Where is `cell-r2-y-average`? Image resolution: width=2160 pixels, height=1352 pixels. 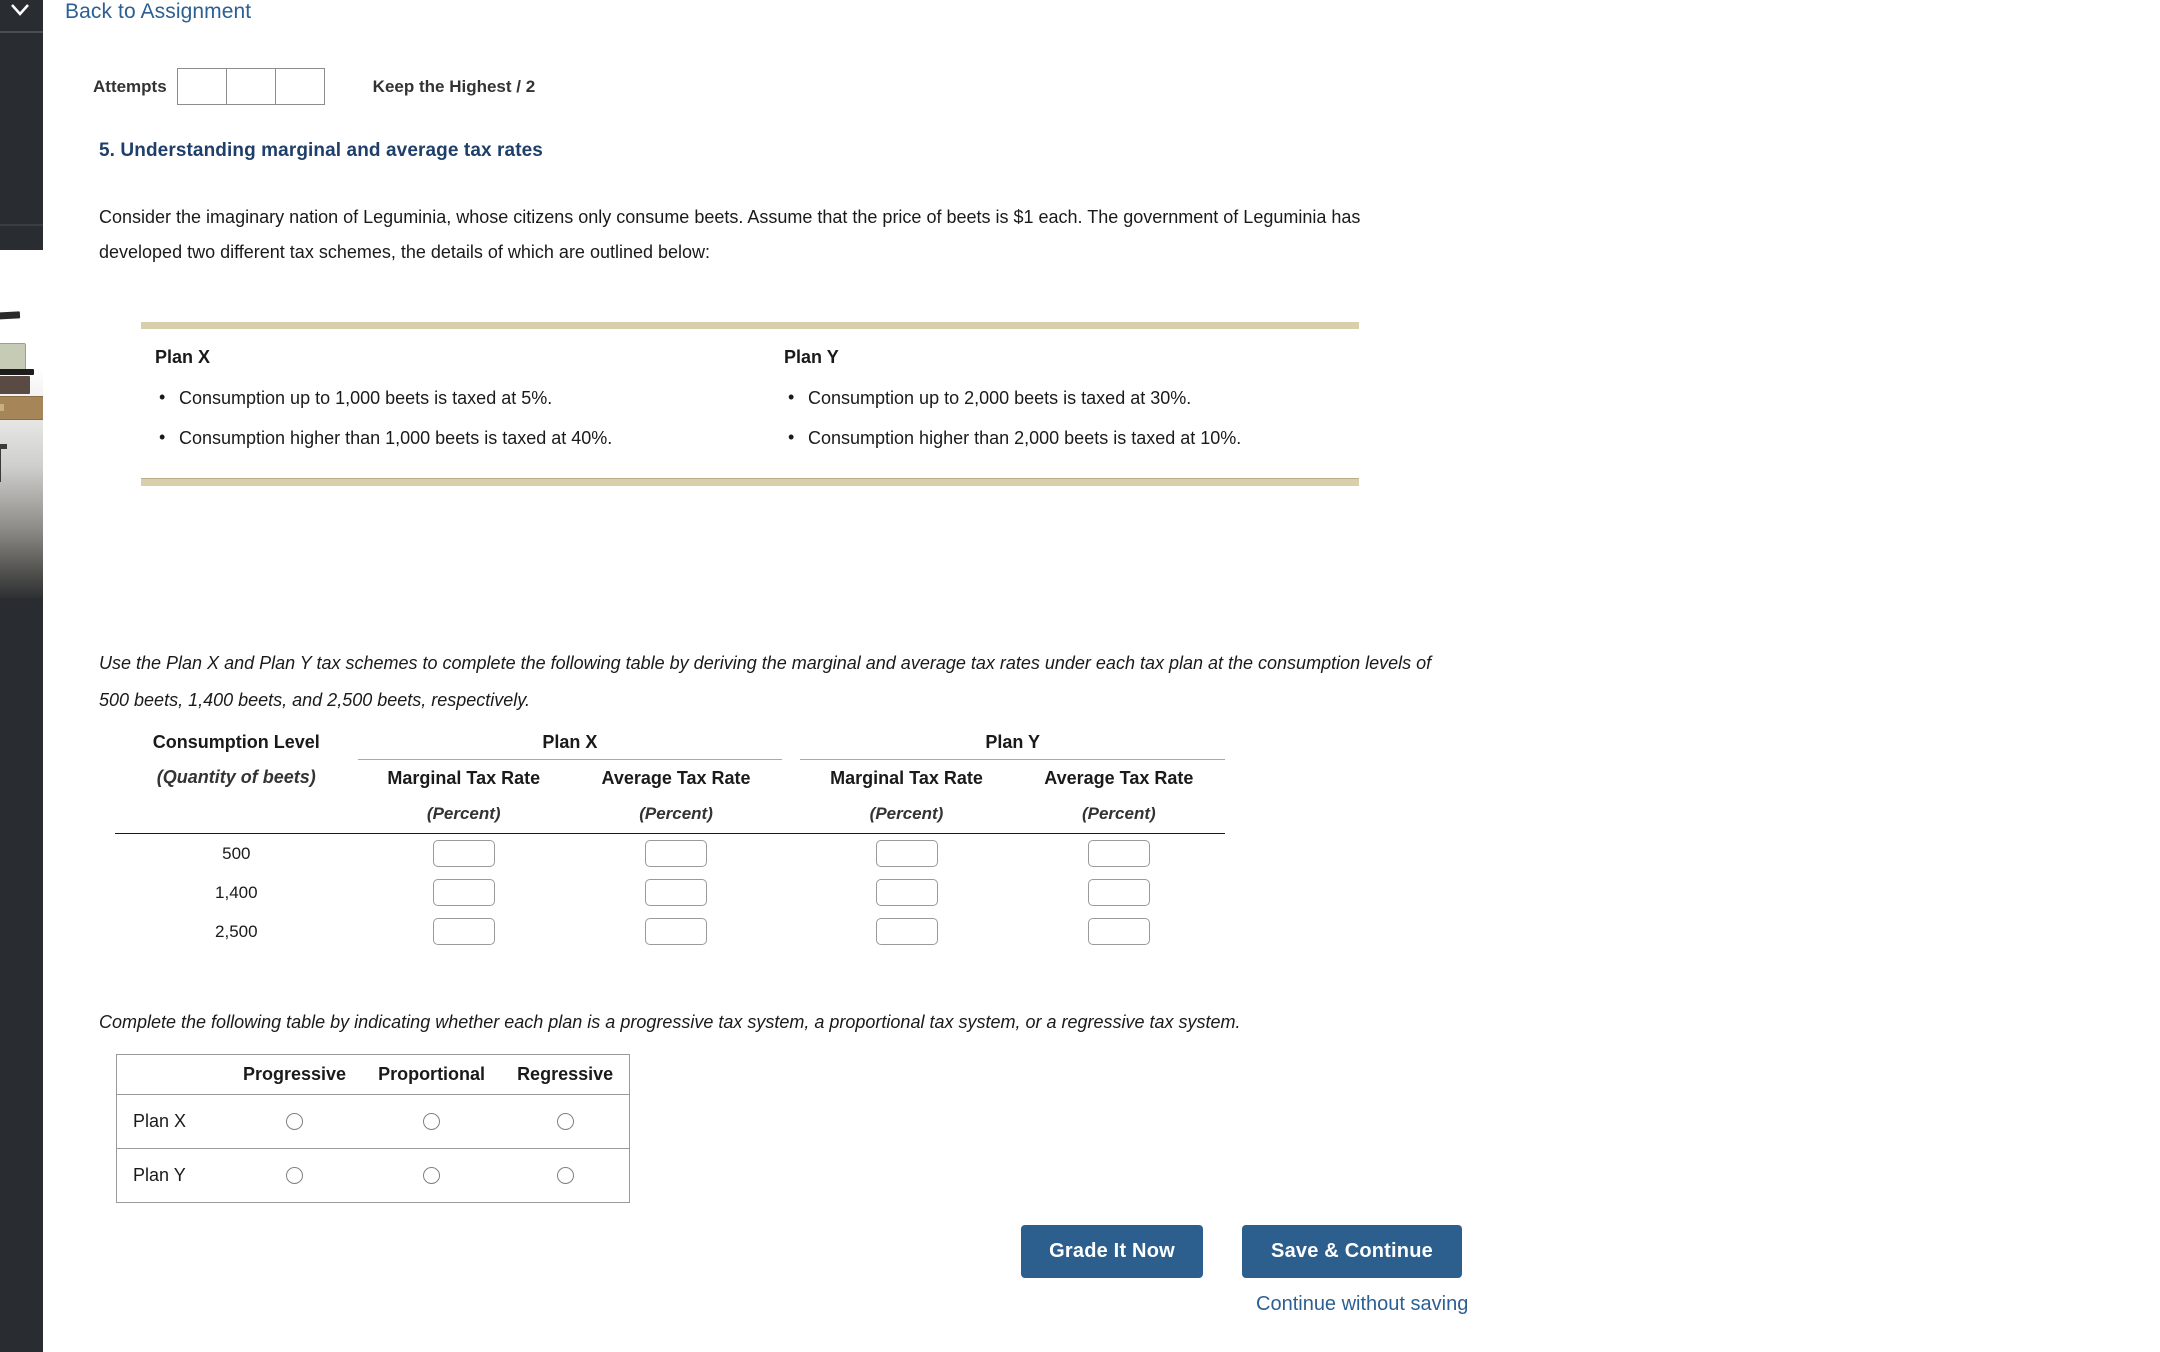 cell-r2-y-average is located at coordinates (1119, 892).